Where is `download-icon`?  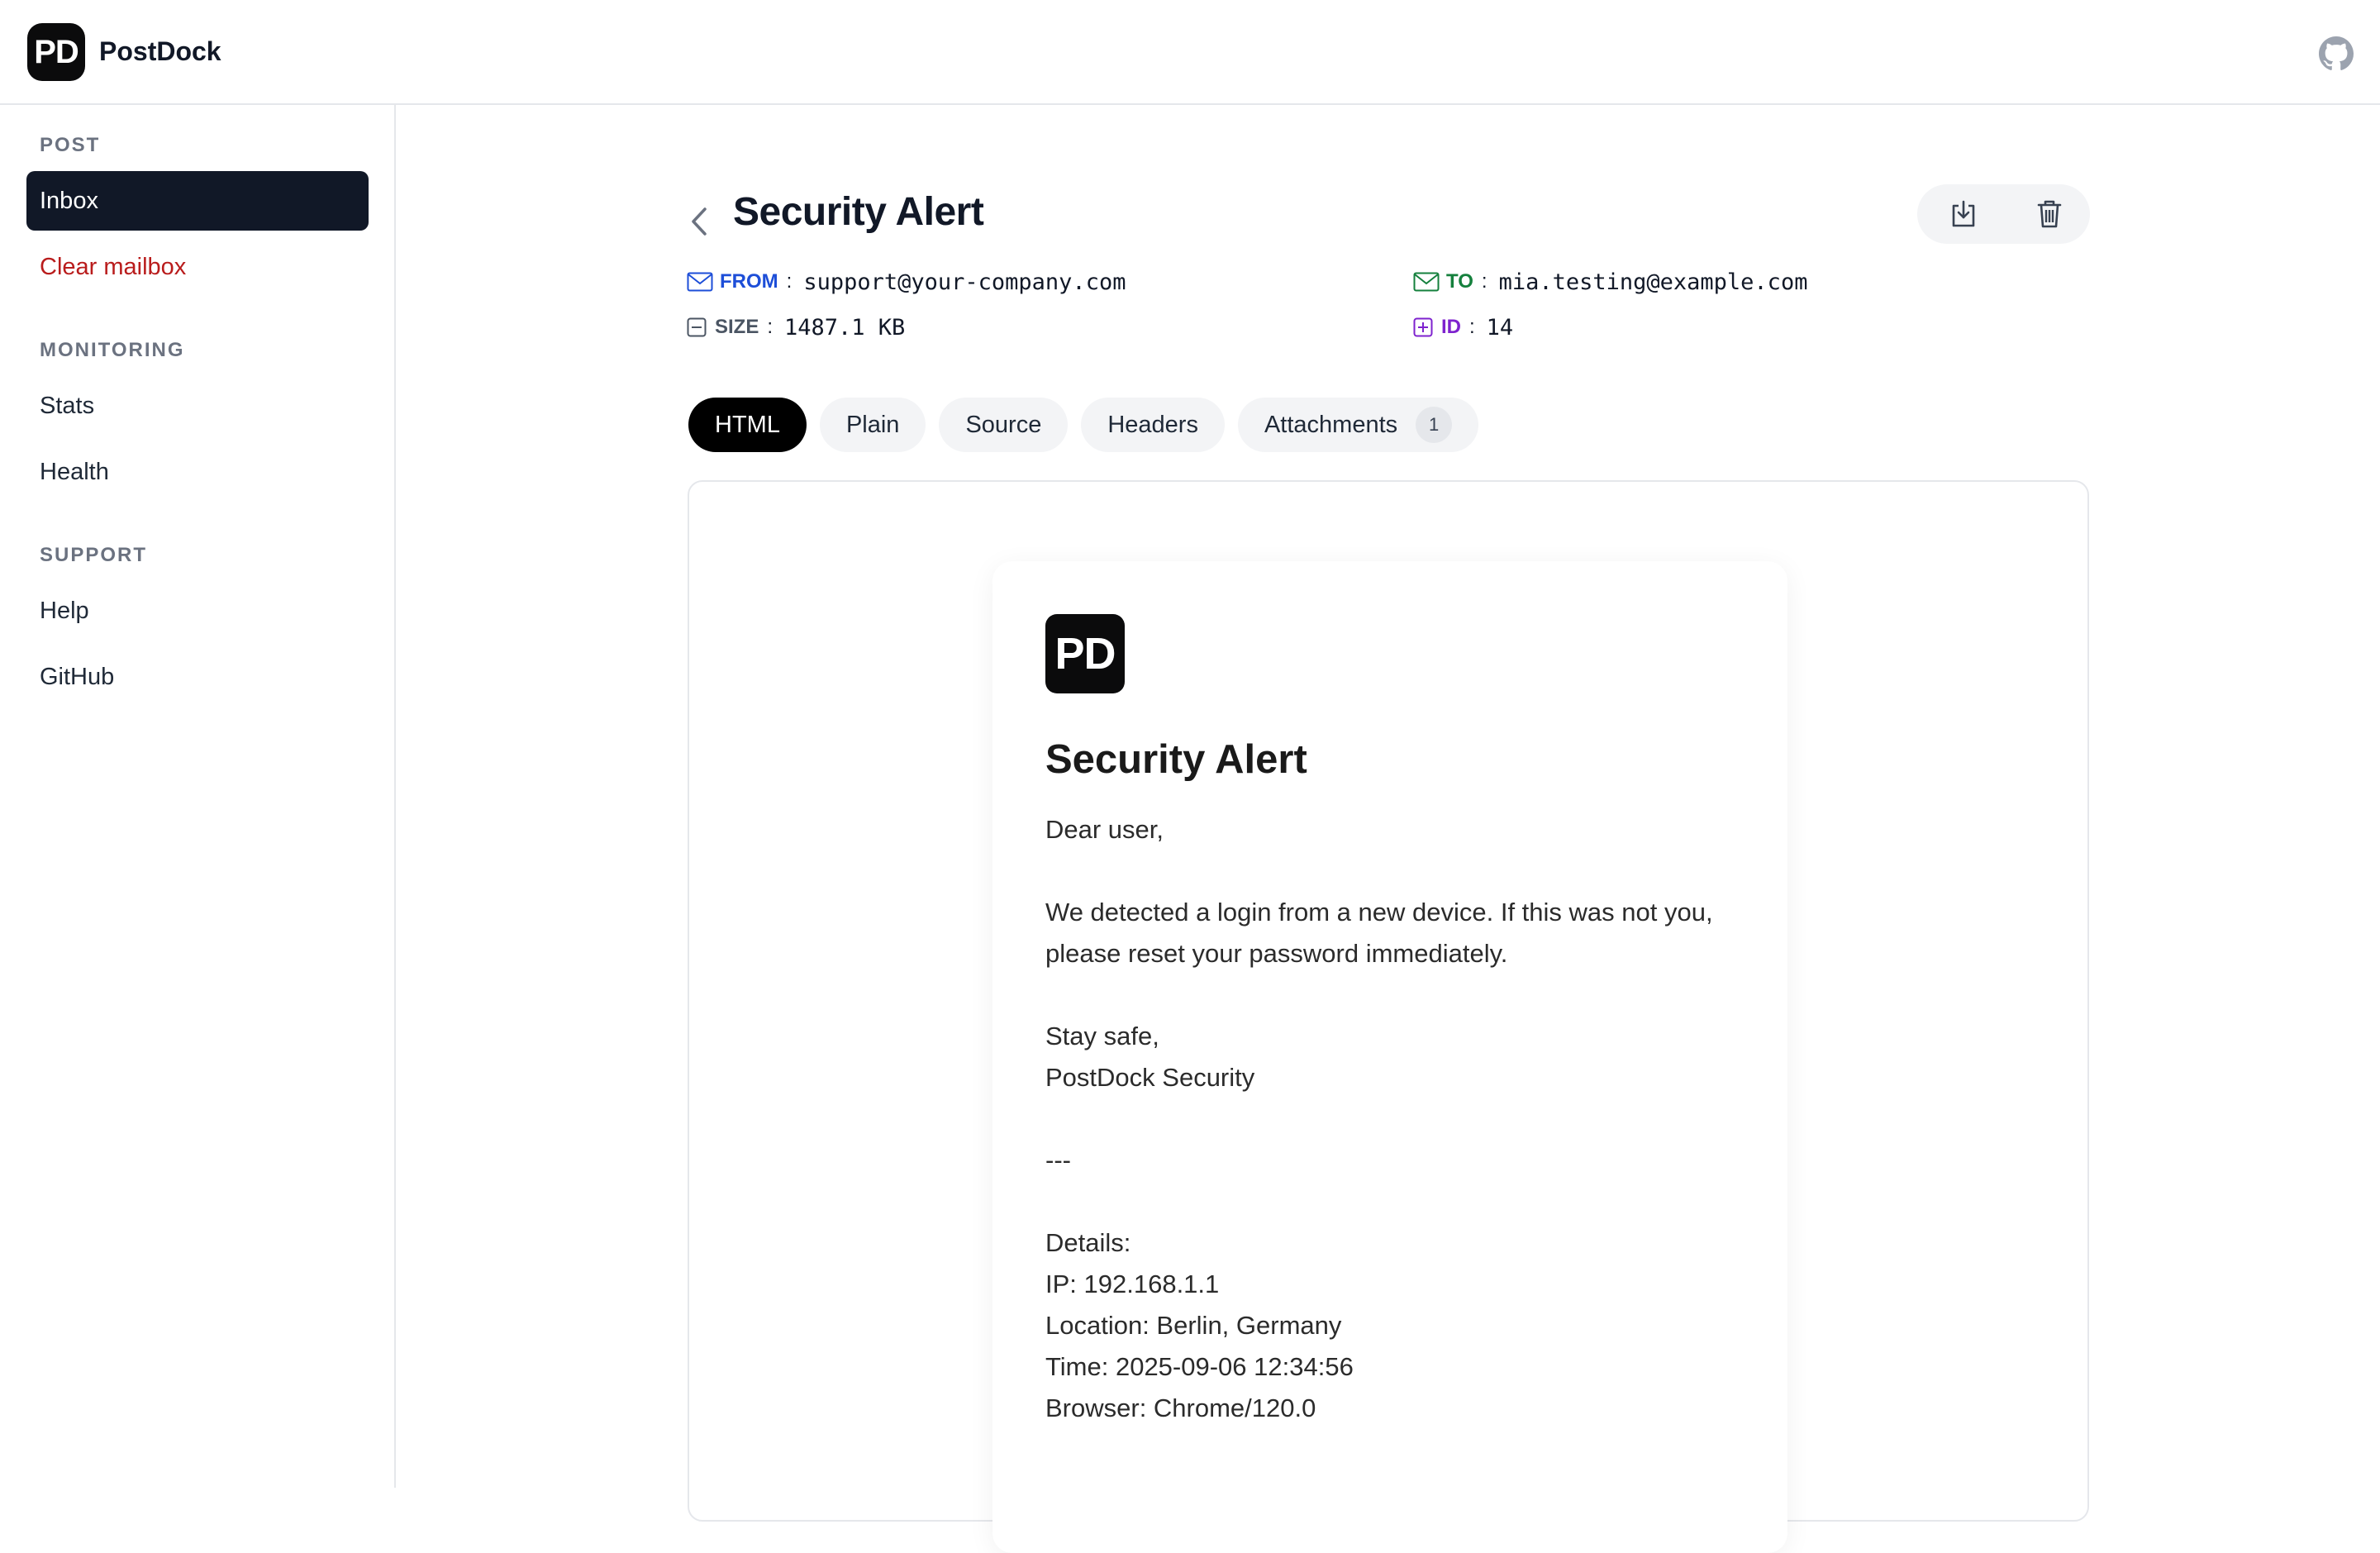
download-icon is located at coordinates (1963, 213).